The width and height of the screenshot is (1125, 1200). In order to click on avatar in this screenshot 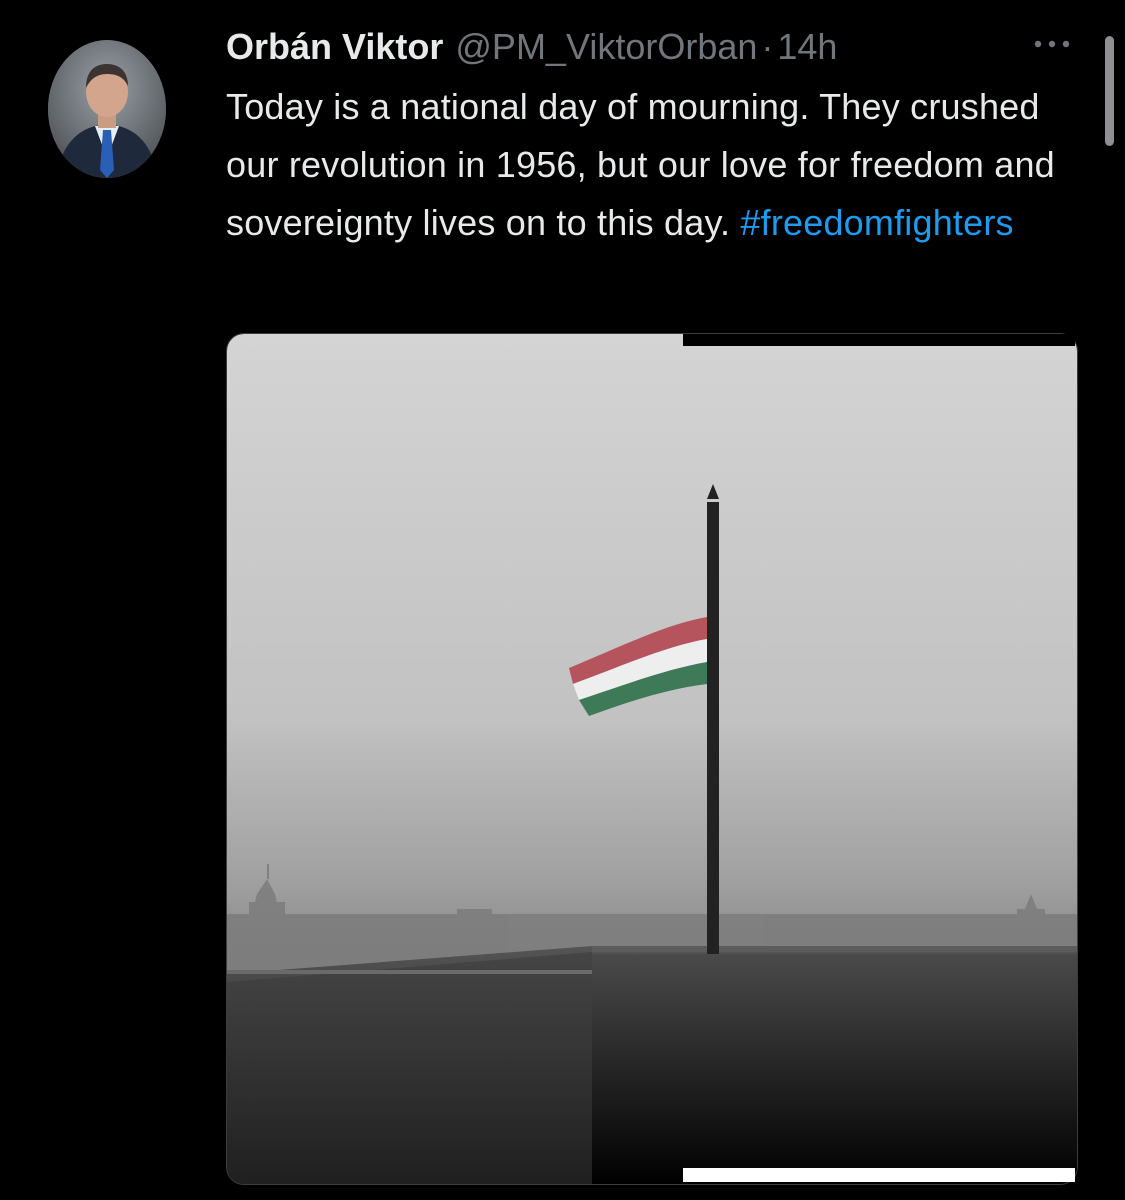, I will do `click(107, 109)`.